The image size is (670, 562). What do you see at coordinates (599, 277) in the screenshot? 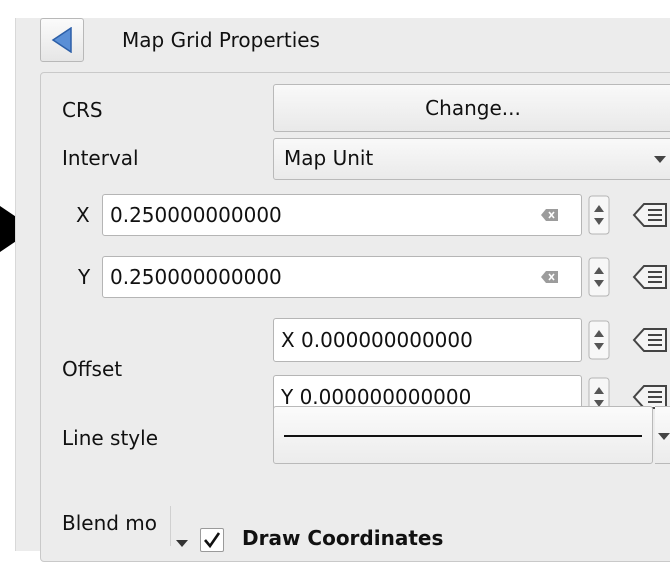
I see `interval-y-spinner` at bounding box center [599, 277].